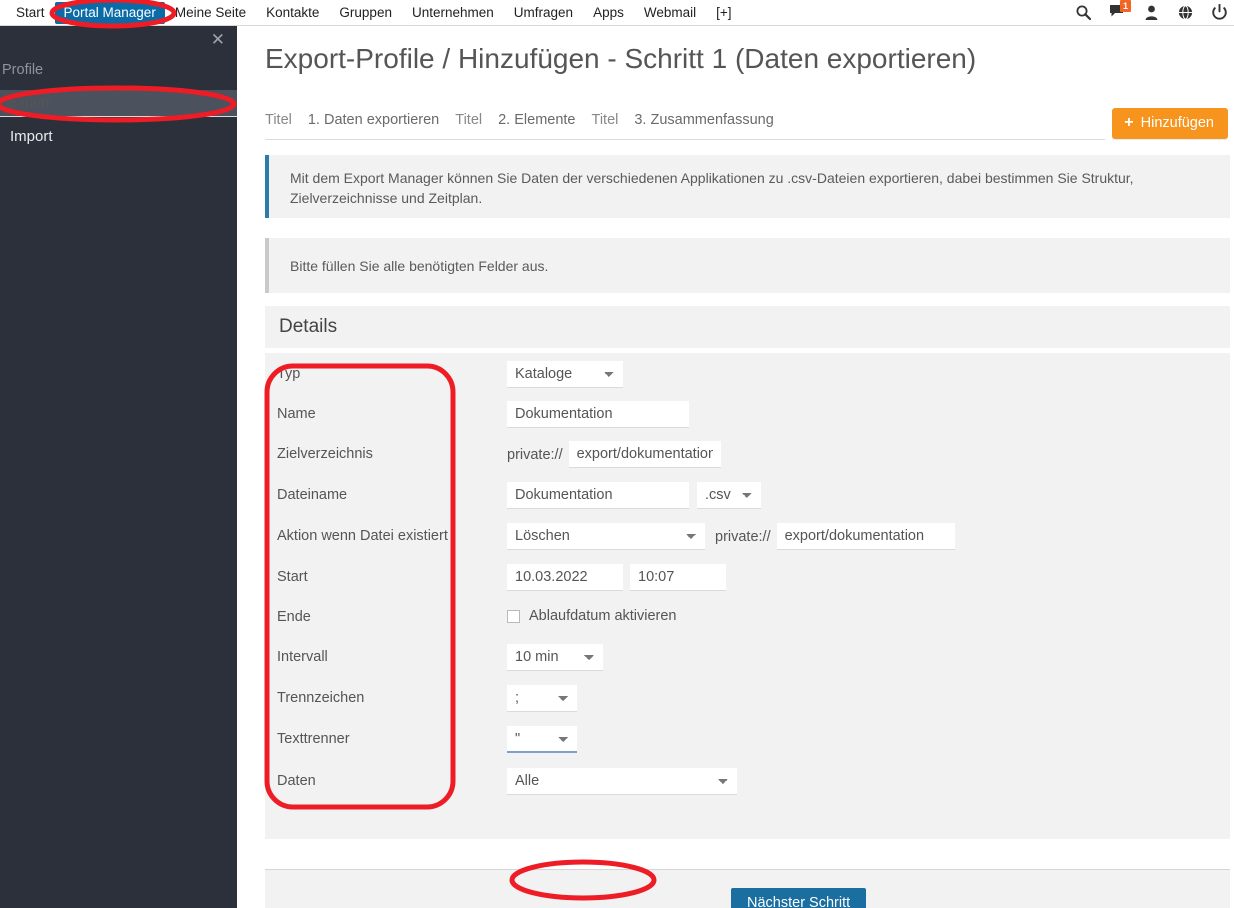 Image resolution: width=1234 pixels, height=908 pixels. What do you see at coordinates (747, 618) in the screenshot?
I see `form-row-ende: Ende Ablaufdatum aktivieren` at bounding box center [747, 618].